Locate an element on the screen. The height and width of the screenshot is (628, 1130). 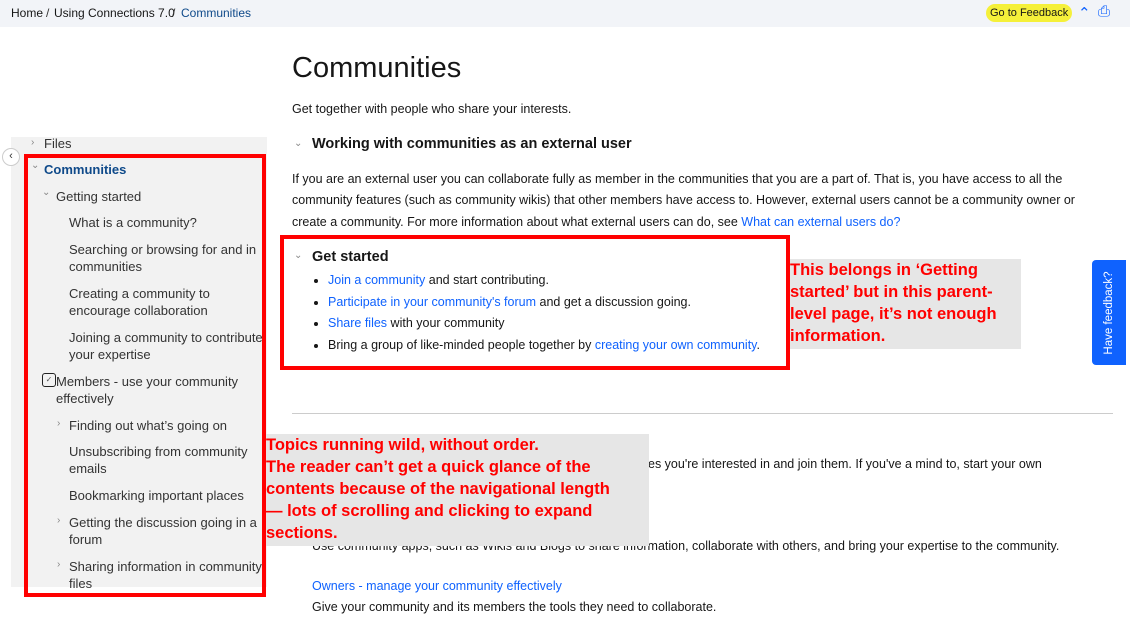
annotation-line: started’ but in this parent- is located at coordinates (891, 292).